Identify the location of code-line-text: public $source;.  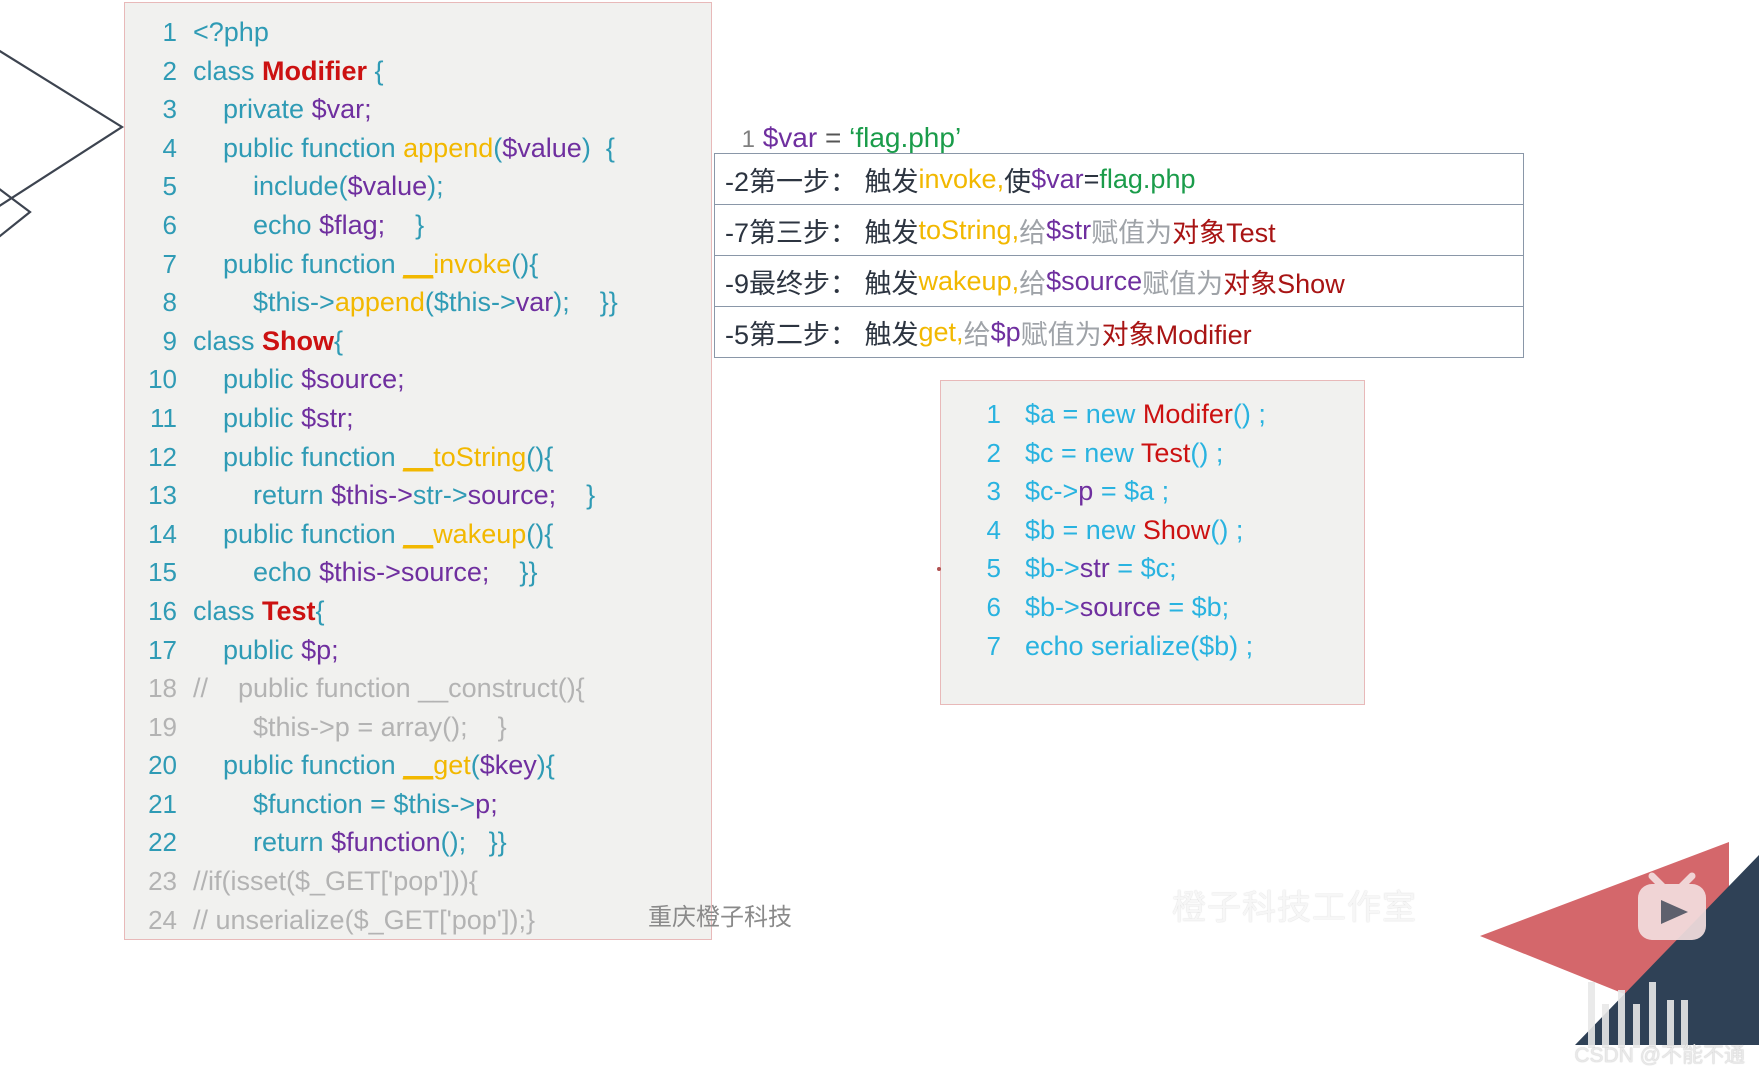
(452, 379).